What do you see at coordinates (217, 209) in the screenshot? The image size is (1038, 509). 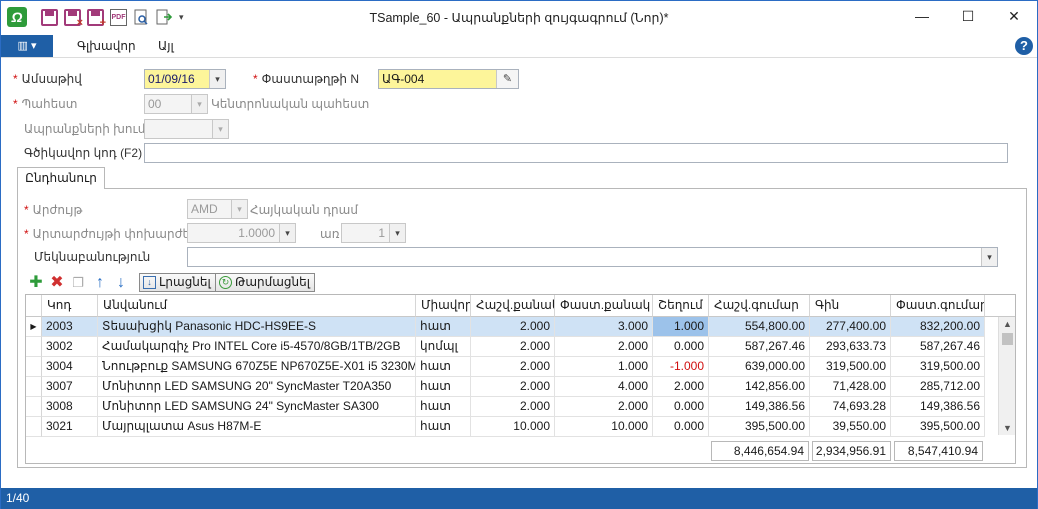 I see `currency-field: AMD ▾` at bounding box center [217, 209].